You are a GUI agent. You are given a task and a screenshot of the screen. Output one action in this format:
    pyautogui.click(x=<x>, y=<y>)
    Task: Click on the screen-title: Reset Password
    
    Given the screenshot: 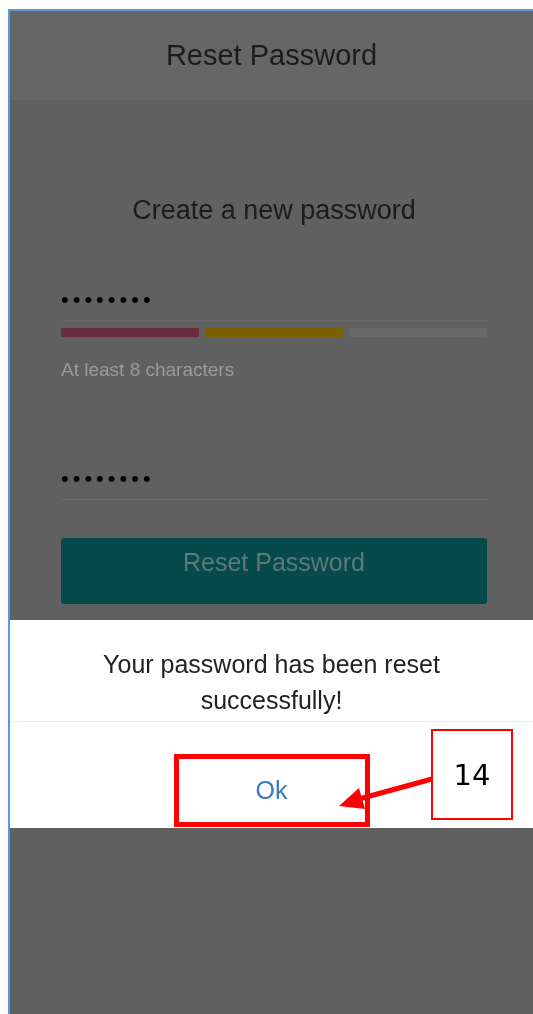 What is the action you would take?
    pyautogui.click(x=271, y=55)
    